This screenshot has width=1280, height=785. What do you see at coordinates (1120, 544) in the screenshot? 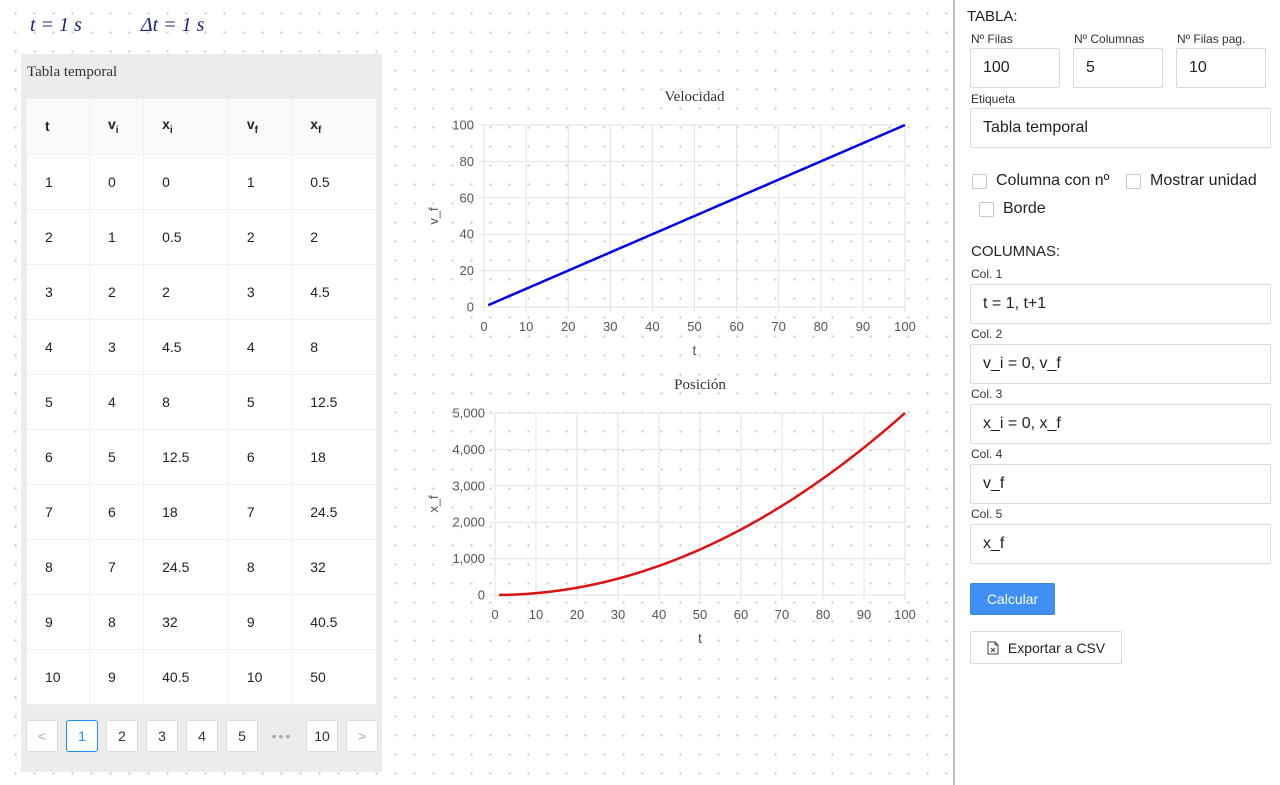
I see `col-5-input: x_f` at bounding box center [1120, 544].